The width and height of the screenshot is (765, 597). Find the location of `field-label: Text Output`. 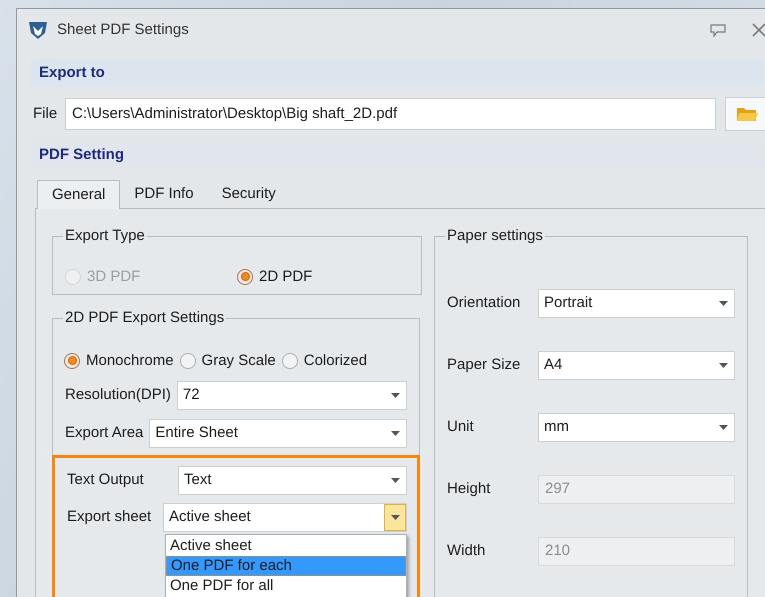

field-label: Text Output is located at coordinates (106, 480).